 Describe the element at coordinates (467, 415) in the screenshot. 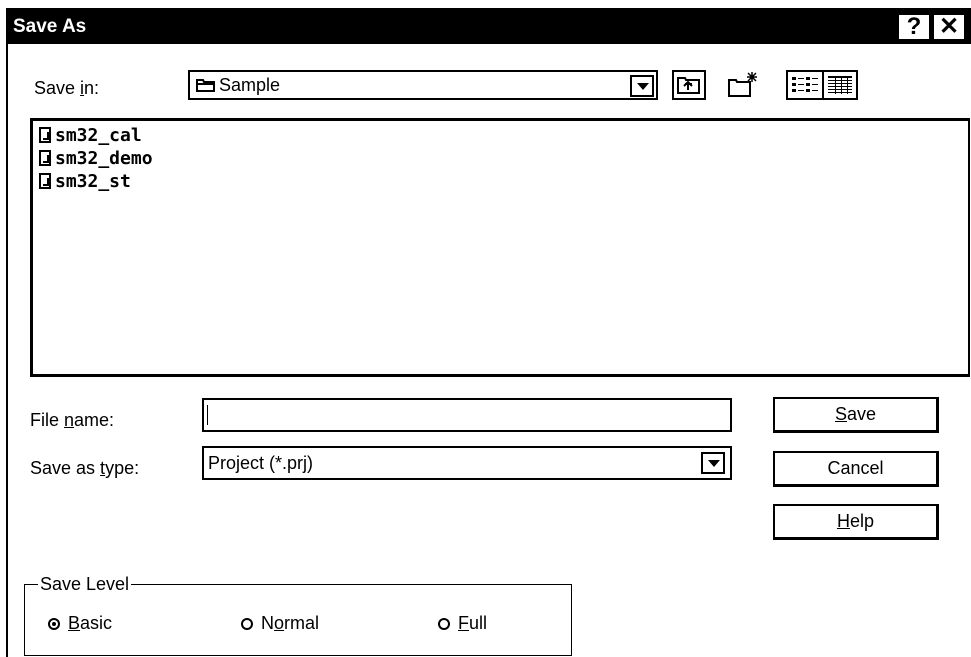

I see `file-name-input` at that location.